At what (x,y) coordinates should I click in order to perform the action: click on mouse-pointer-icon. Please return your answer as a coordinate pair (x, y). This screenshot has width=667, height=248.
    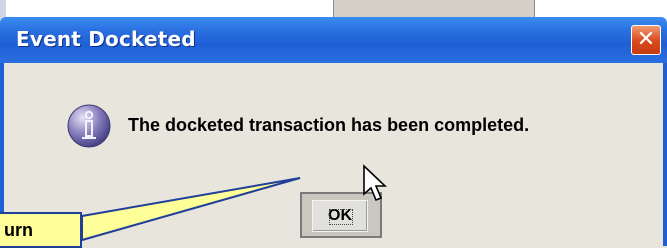
    Looking at the image, I should click on (375, 183).